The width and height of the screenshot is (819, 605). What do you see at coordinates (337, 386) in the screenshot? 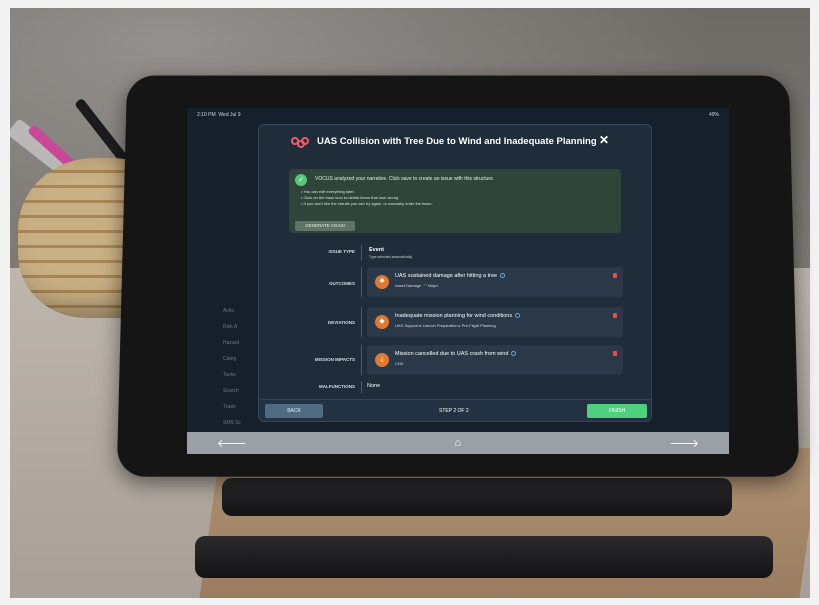
I see `malfunctions-label: MALFUNCTIONS` at bounding box center [337, 386].